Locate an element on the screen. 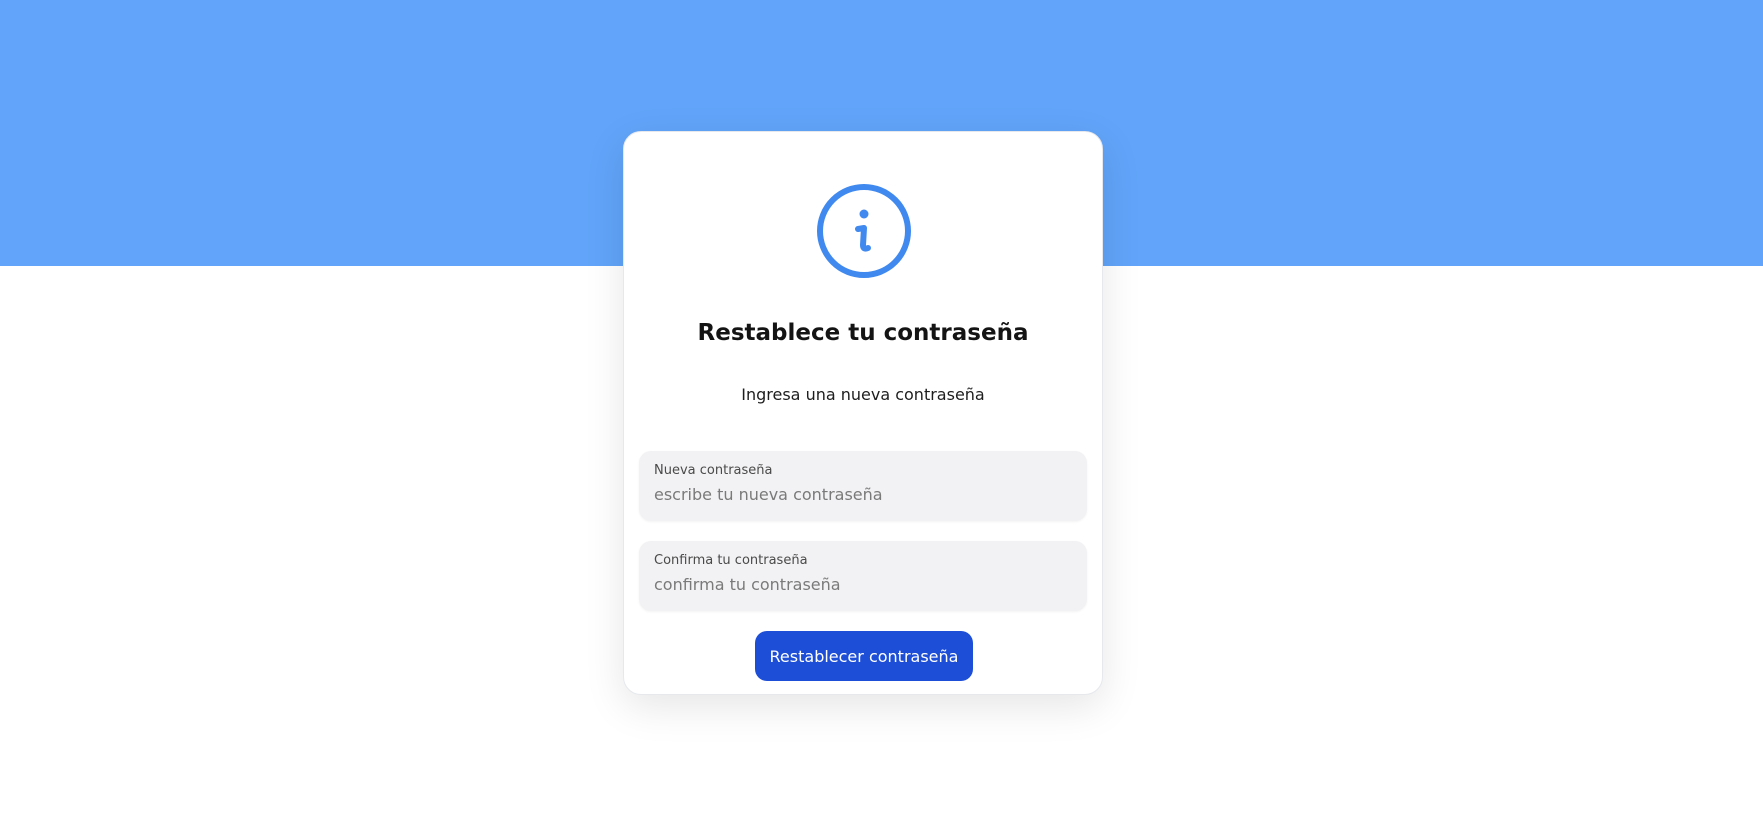 This screenshot has width=1763, height=828. confirm-password-field: Confirma tu contraseña is located at coordinates (863, 576).